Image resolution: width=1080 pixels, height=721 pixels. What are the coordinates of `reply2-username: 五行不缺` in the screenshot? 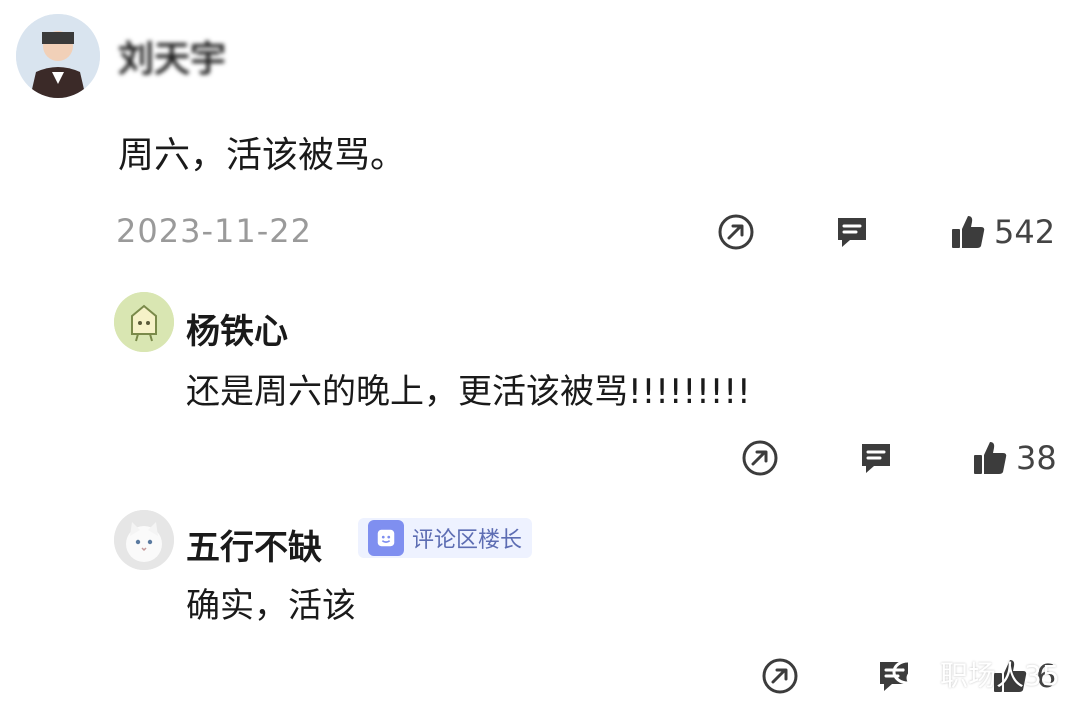 It's located at (254, 544).